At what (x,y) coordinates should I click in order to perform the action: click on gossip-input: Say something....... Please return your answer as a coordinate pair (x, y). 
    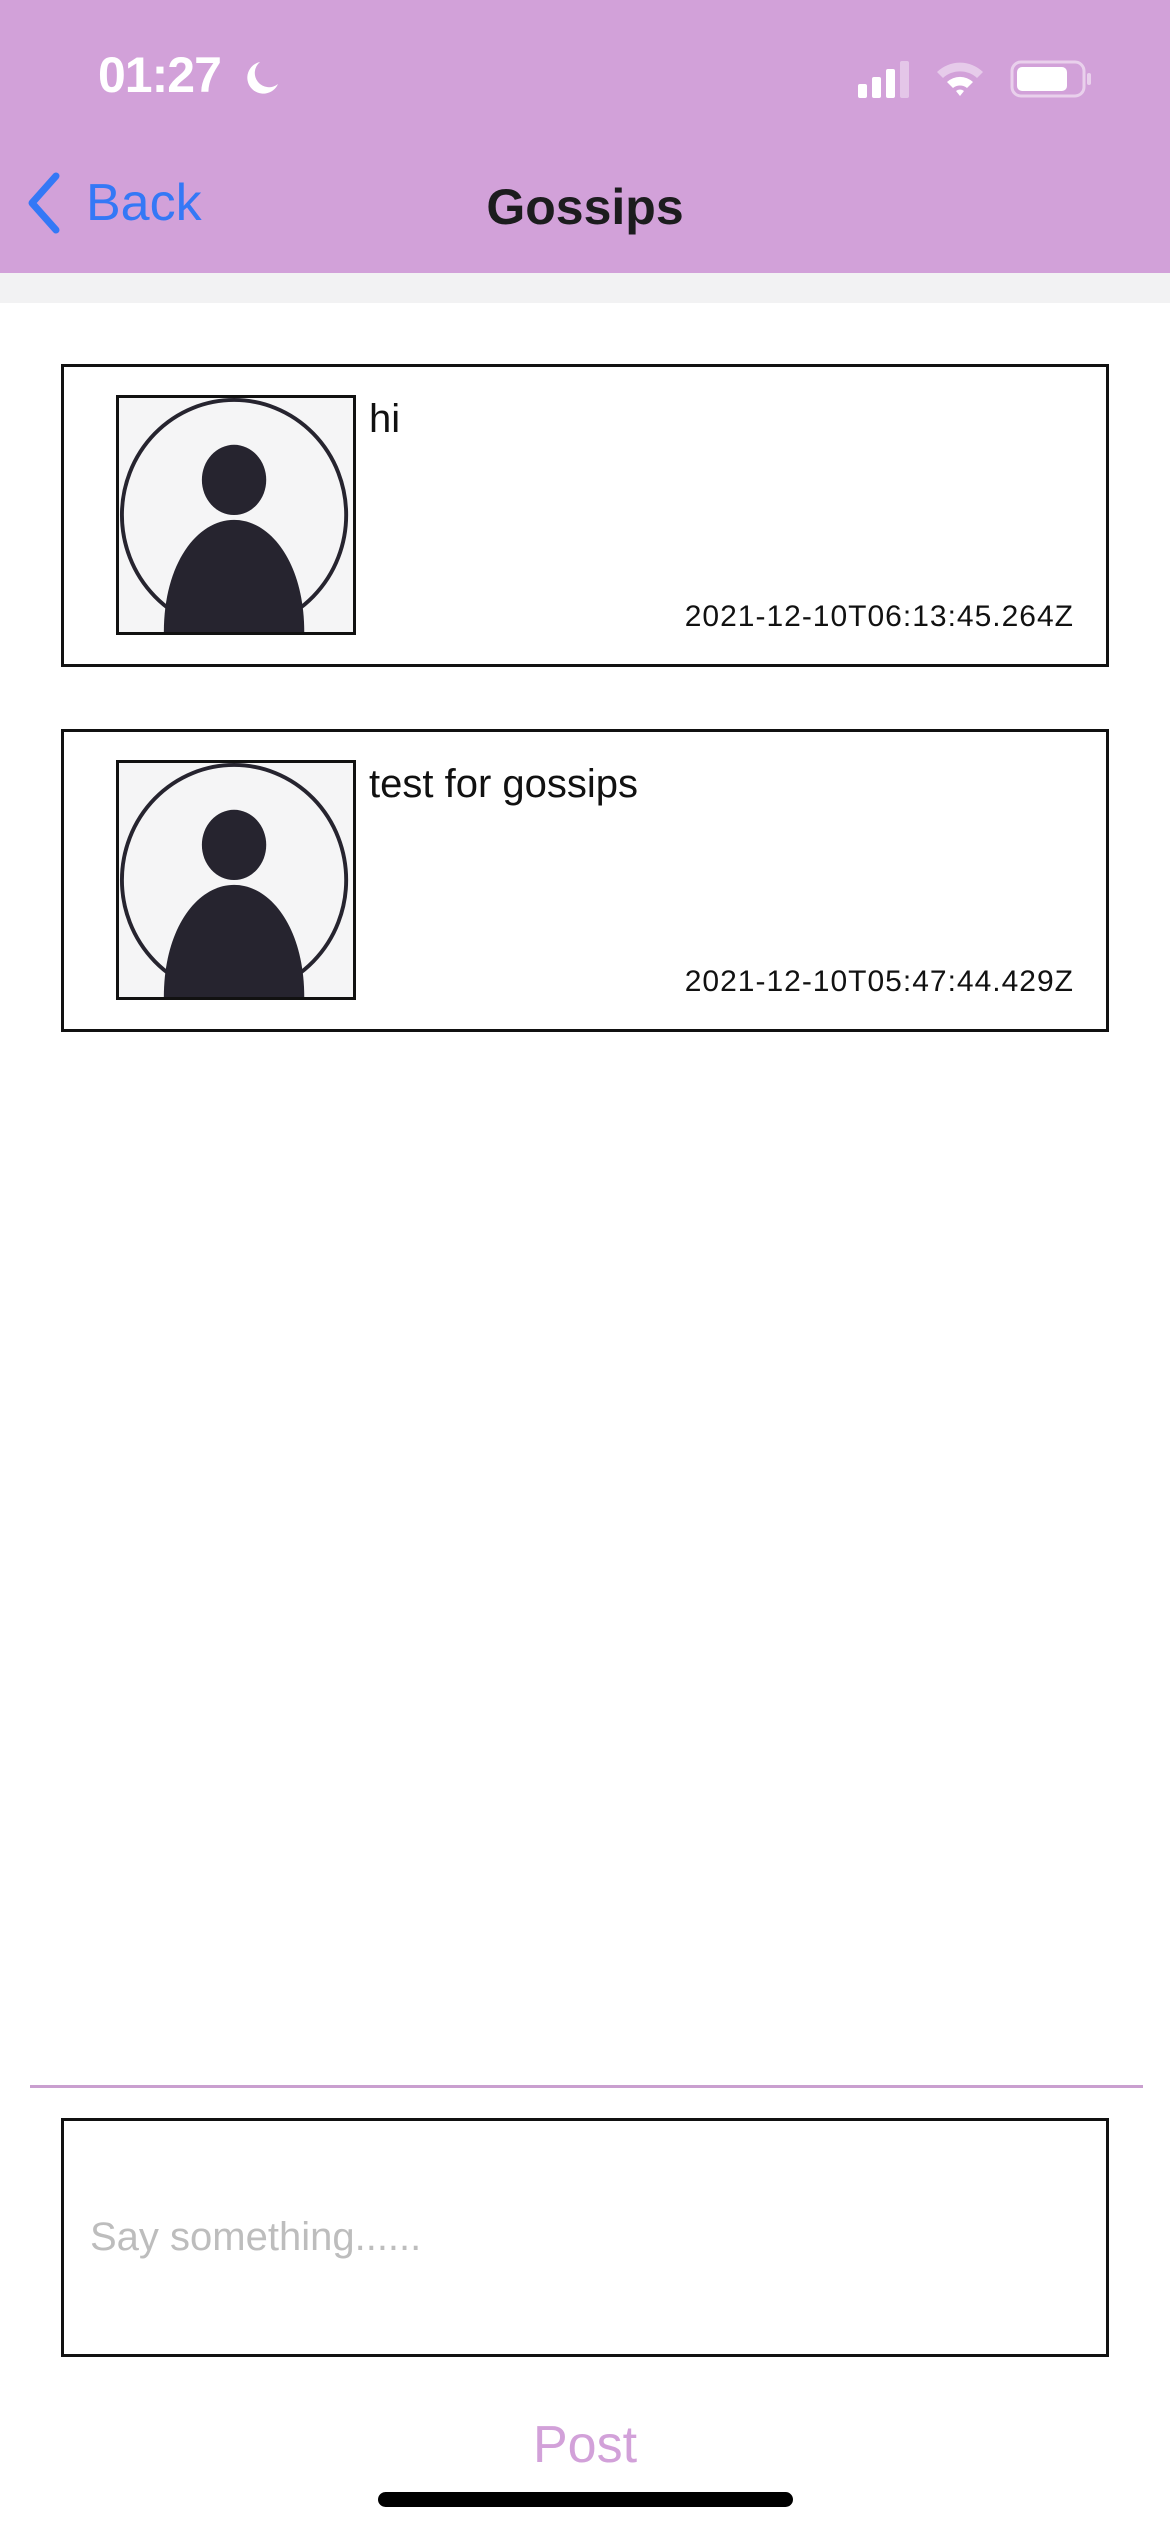
    Looking at the image, I should click on (585, 2237).